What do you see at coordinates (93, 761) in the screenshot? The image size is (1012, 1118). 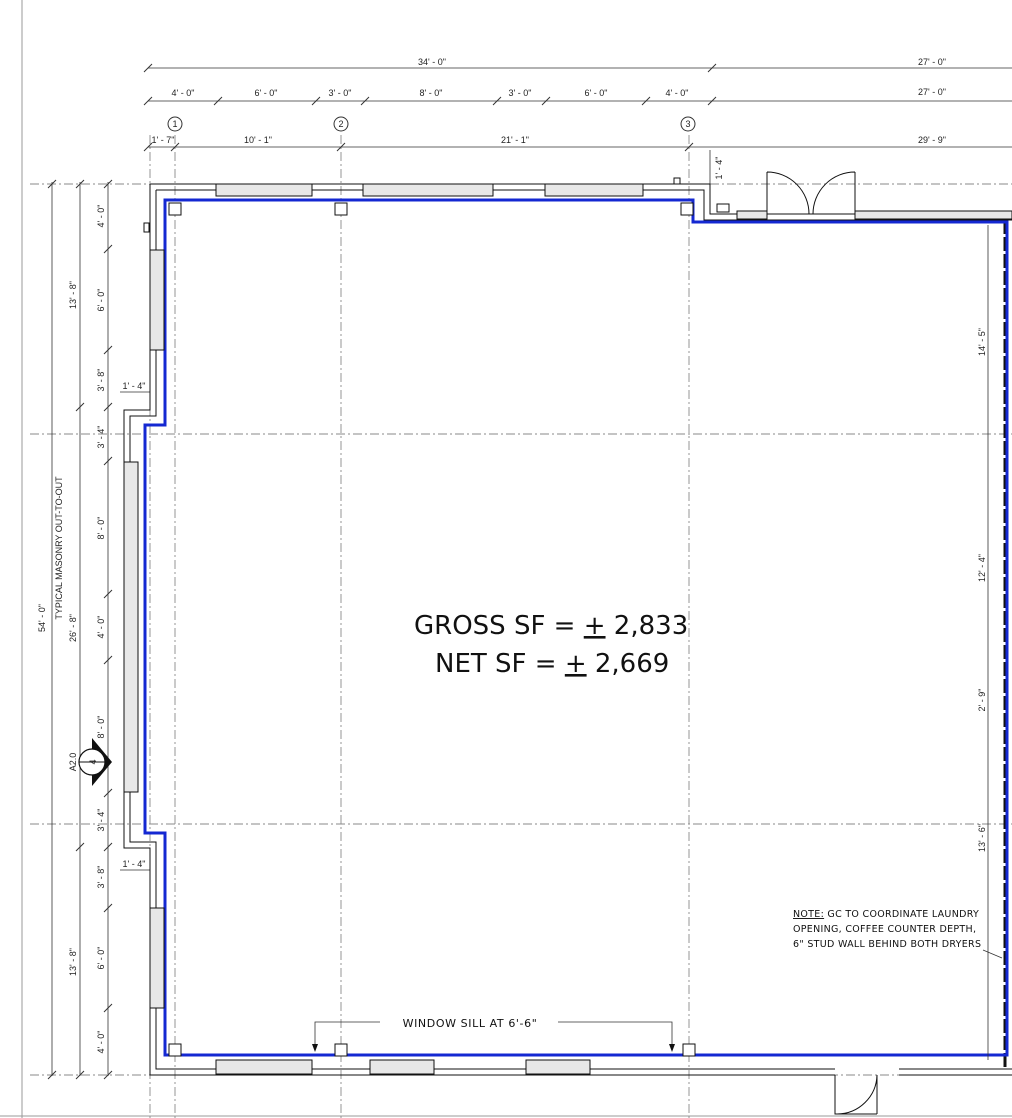 I see `section-marker-number: 4` at bounding box center [93, 761].